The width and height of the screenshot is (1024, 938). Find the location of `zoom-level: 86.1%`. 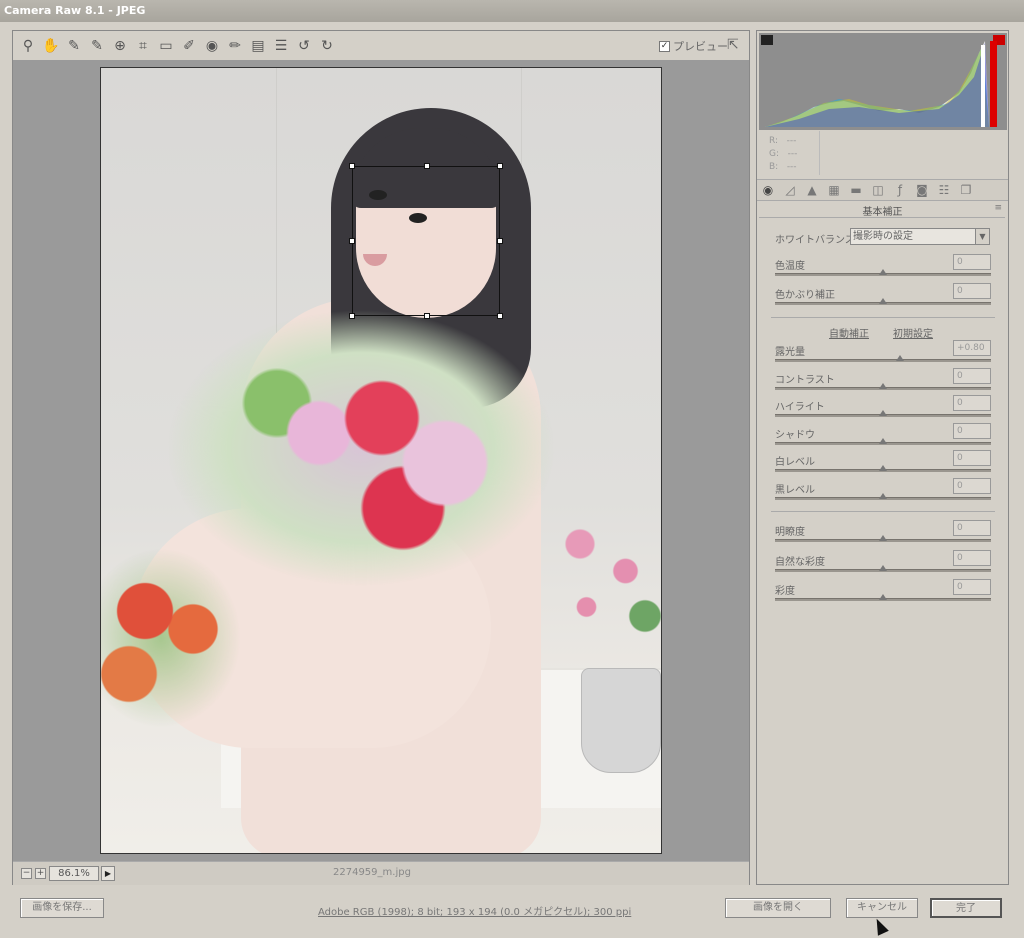

zoom-level: 86.1% is located at coordinates (74, 873).